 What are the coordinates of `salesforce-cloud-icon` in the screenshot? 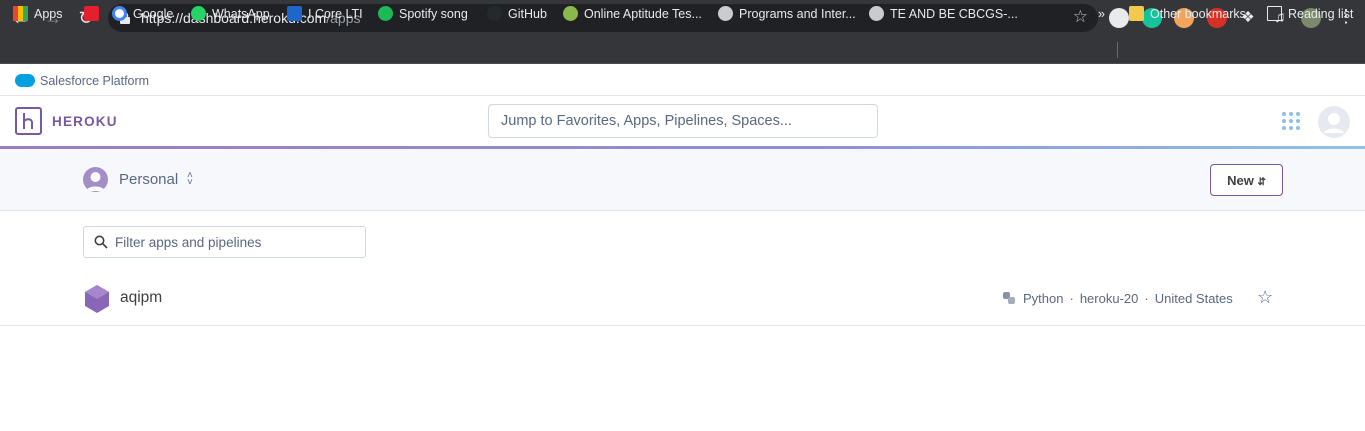 It's located at (25, 80).